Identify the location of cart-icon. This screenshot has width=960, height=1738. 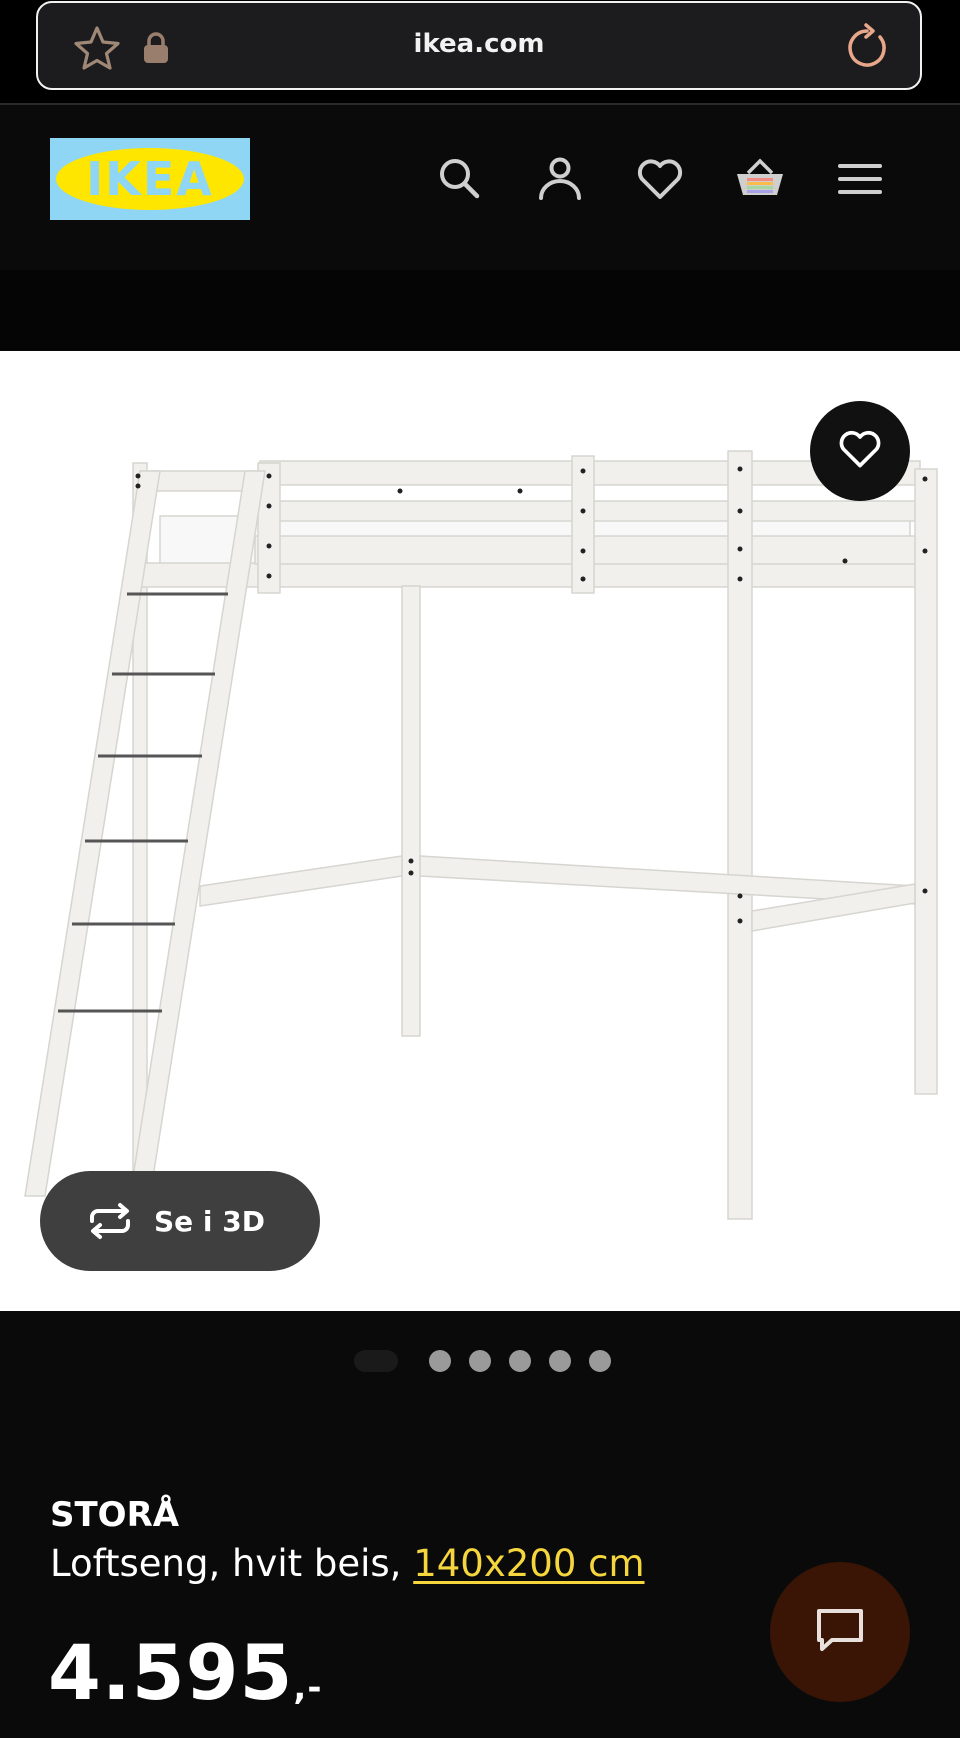
(760, 179).